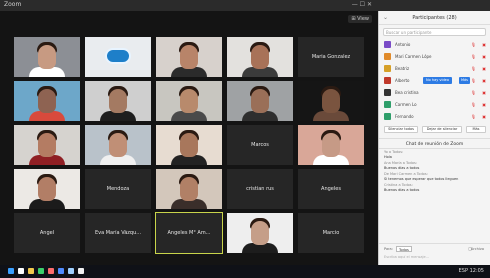  I want to click on unmute-all-button: Dejar de silenciar, so click(442, 129).